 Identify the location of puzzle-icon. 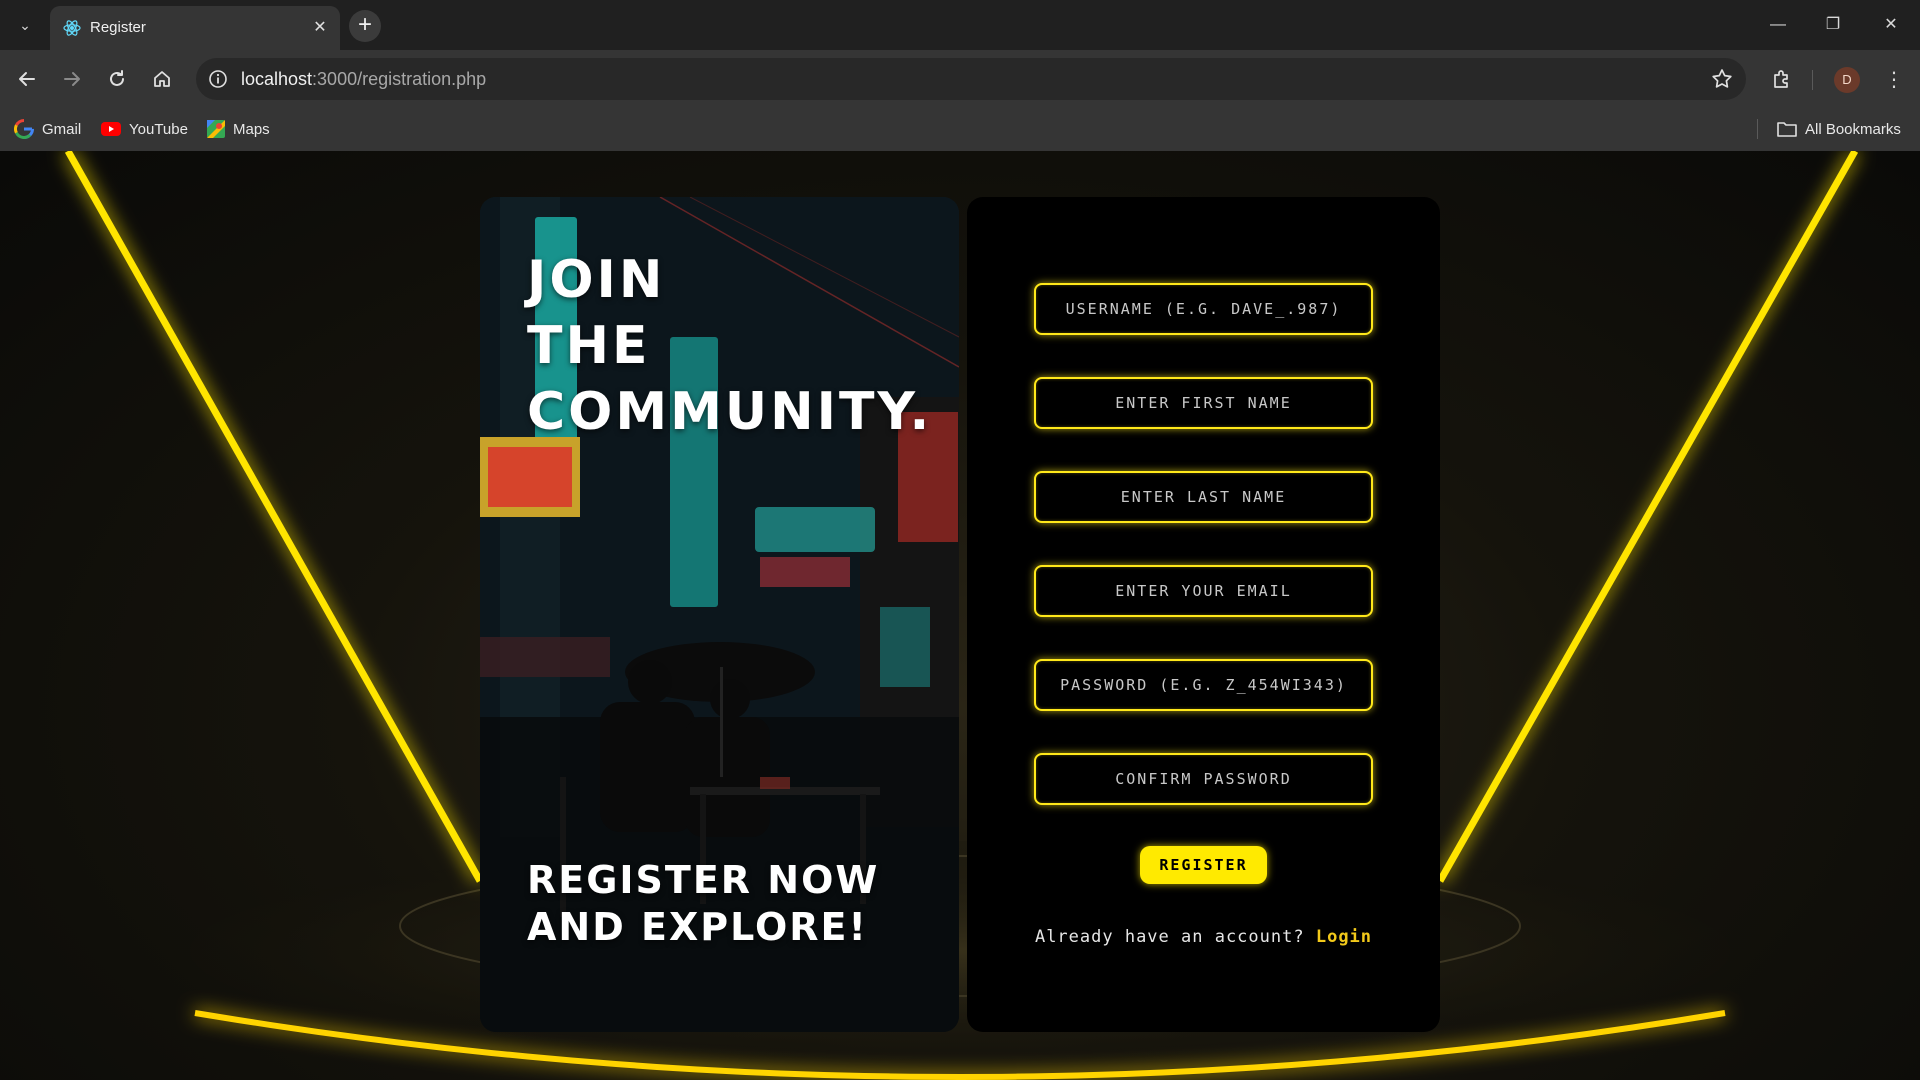
(1781, 79).